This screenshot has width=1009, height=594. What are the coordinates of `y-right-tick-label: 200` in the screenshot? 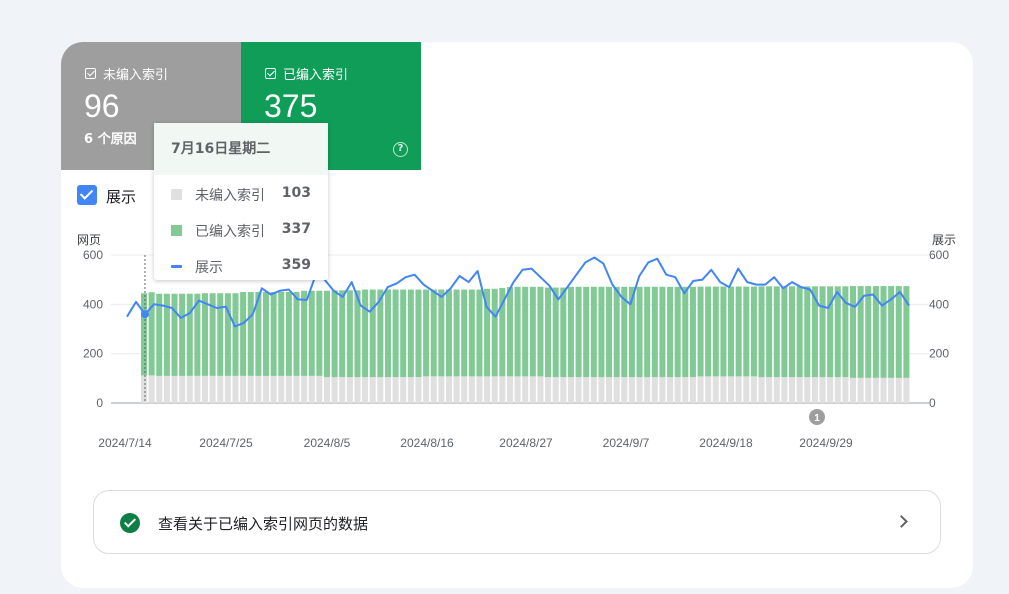 It's located at (939, 354).